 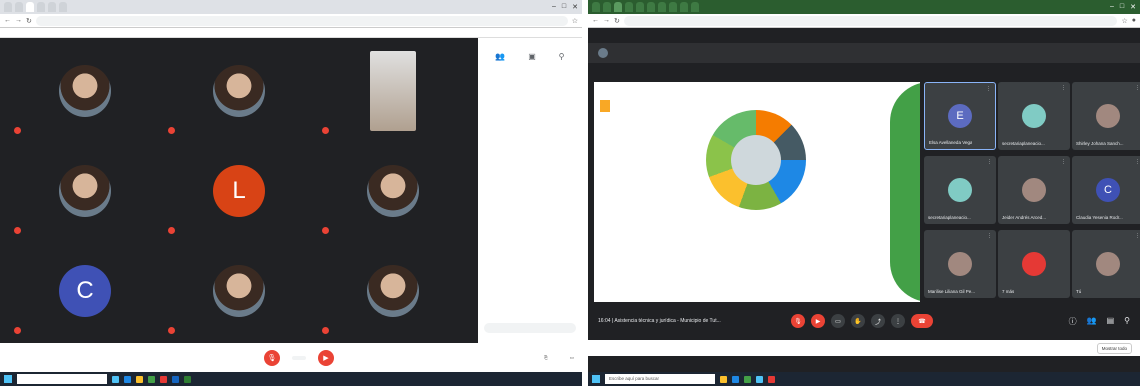 What do you see at coordinates (1073, 321) in the screenshot?
I see `info-icon: ⓘ` at bounding box center [1073, 321].